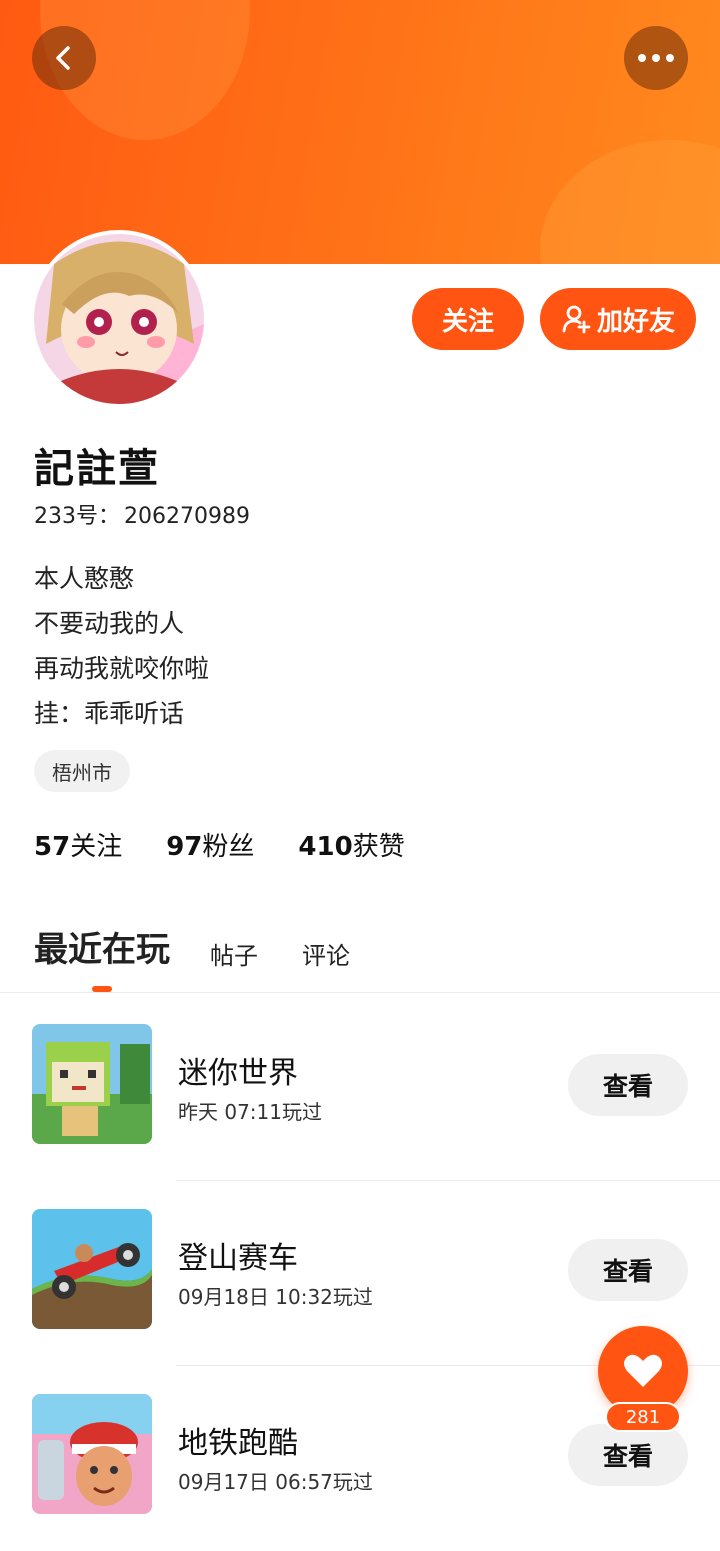 The height and width of the screenshot is (1551, 720). I want to click on add-friend-button: 加好友, so click(618, 319).